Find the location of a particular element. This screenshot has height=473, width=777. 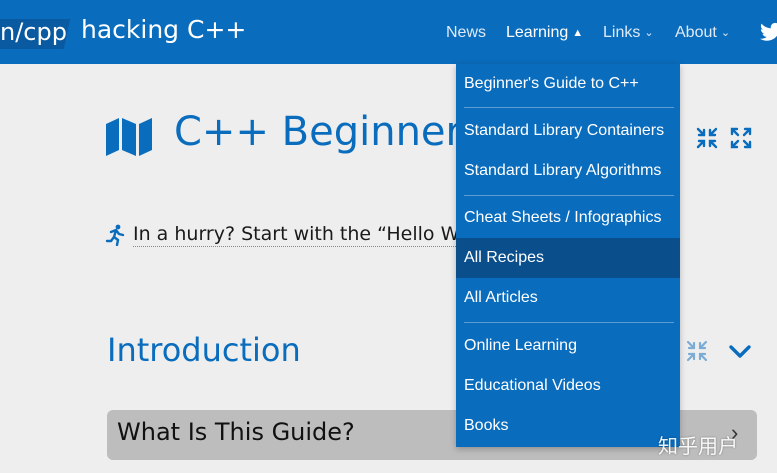

menu-item-std-algorithms: Standard Library Algorithms is located at coordinates (568, 171).